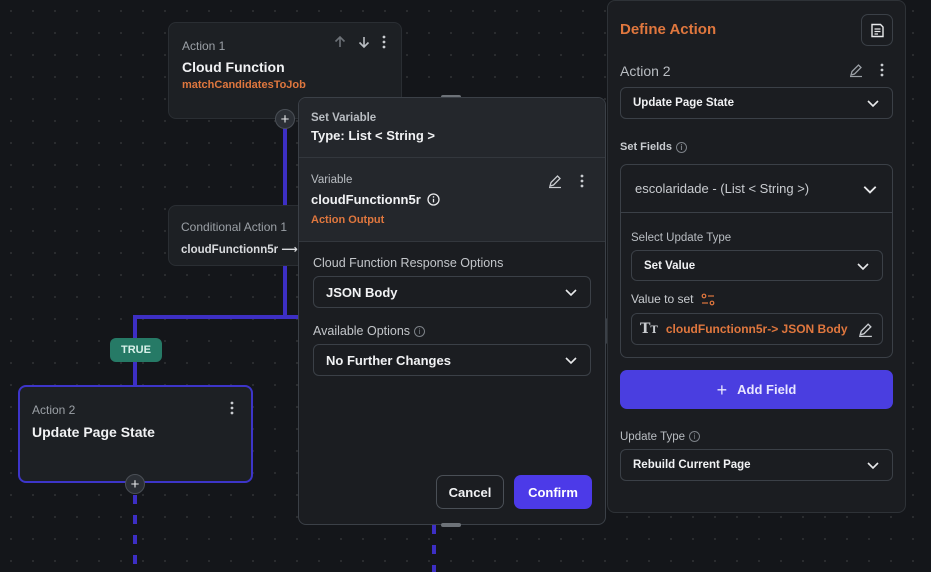 The height and width of the screenshot is (572, 931). What do you see at coordinates (681, 238) in the screenshot?
I see `update-type-label: Select Update Type` at bounding box center [681, 238].